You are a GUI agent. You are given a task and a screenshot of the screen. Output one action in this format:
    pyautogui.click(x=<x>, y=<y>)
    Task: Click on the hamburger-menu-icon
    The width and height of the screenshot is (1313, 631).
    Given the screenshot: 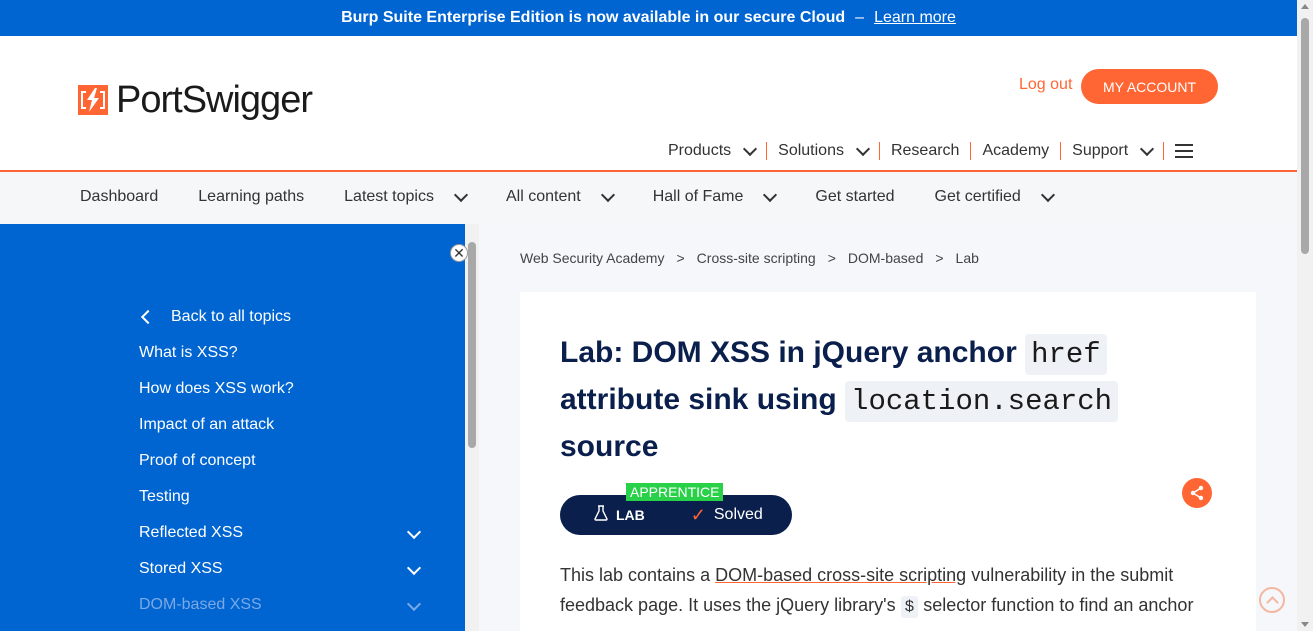 What is the action you would take?
    pyautogui.click(x=1184, y=151)
    